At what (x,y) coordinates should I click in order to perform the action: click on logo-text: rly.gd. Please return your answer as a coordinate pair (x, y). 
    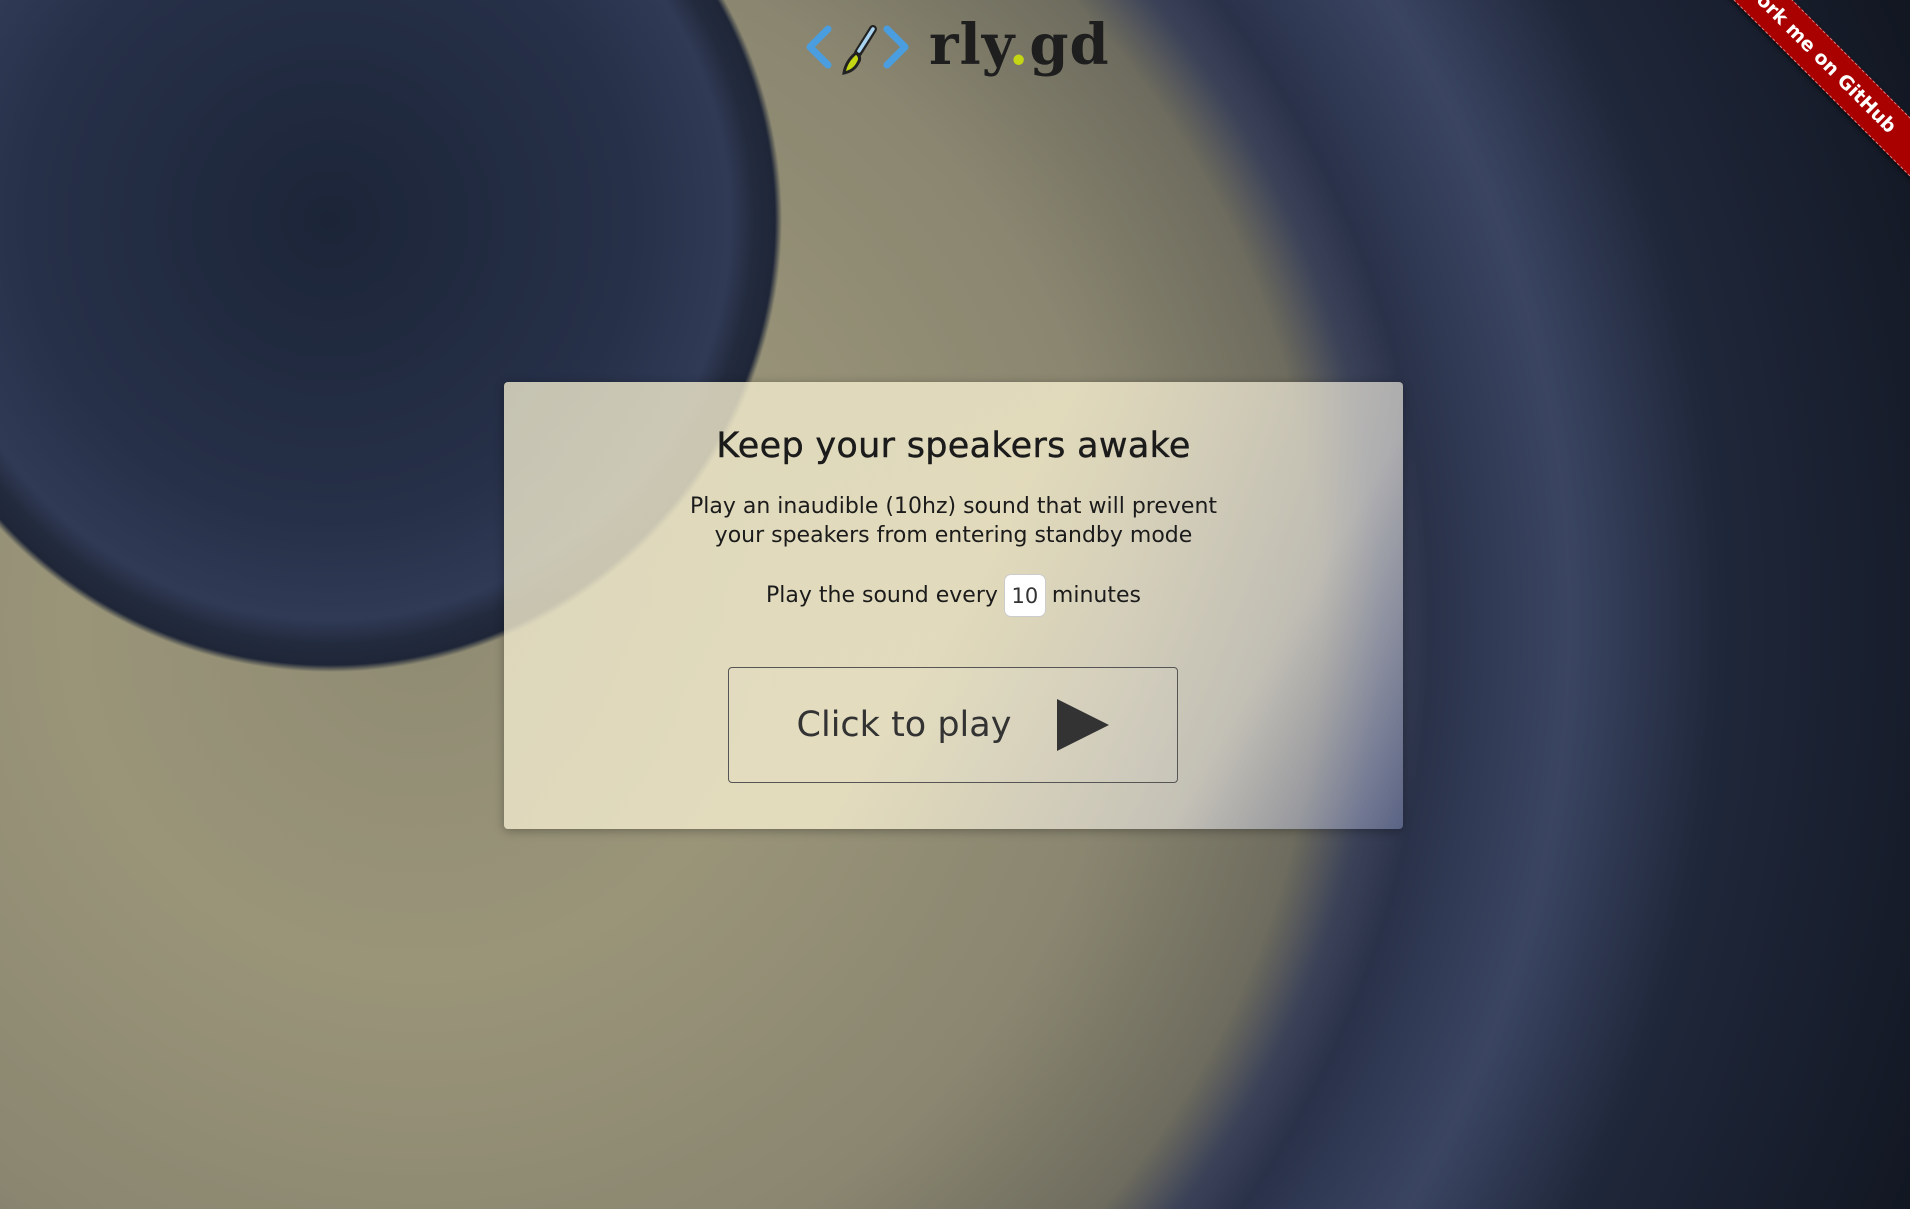
    Looking at the image, I should click on (1019, 45).